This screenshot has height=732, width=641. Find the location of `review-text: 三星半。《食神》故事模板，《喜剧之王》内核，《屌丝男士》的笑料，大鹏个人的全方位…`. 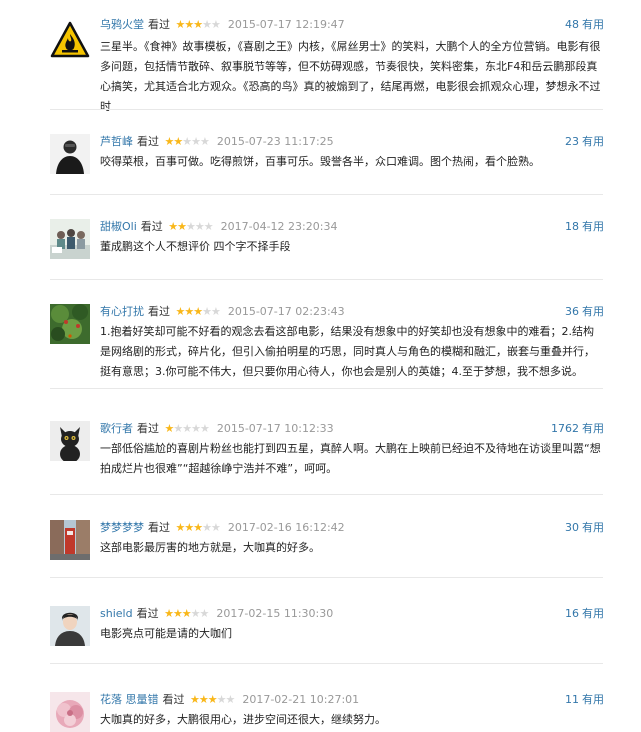

review-text: 三星半。《食神》故事模板，《喜剧之王》内核，《屌丝男士》的笑料，大鹏个人的全方位… is located at coordinates (350, 76).